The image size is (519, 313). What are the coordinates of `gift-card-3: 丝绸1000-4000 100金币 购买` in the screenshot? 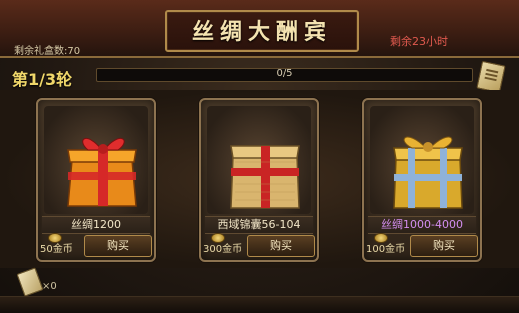 It's located at (422, 180).